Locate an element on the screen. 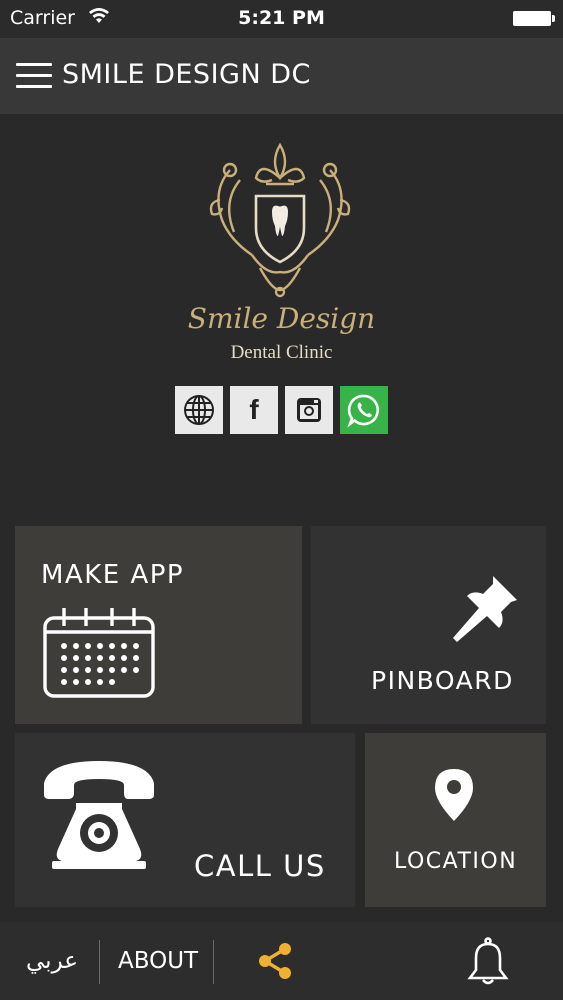 Image resolution: width=563 pixels, height=1000 pixels. location-label: LOCATION is located at coordinates (456, 861).